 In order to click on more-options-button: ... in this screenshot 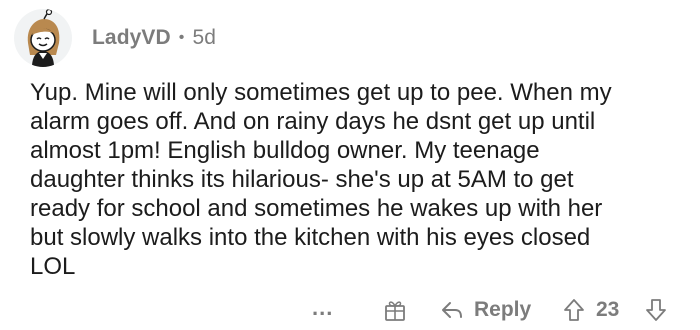, I will do `click(322, 308)`.